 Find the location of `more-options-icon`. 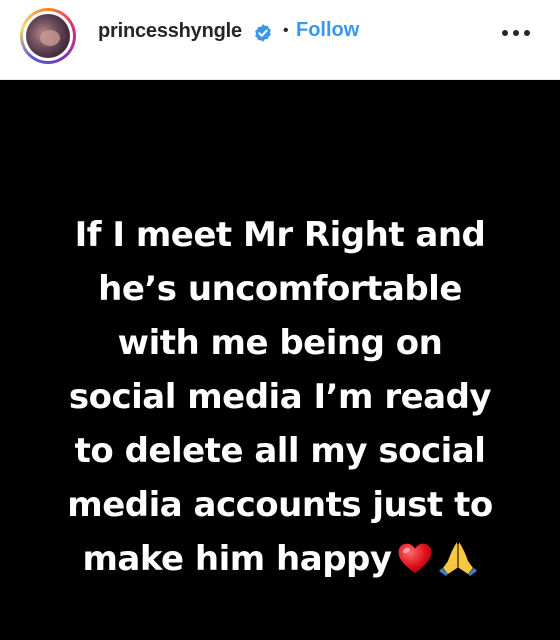

more-options-icon is located at coordinates (516, 33).